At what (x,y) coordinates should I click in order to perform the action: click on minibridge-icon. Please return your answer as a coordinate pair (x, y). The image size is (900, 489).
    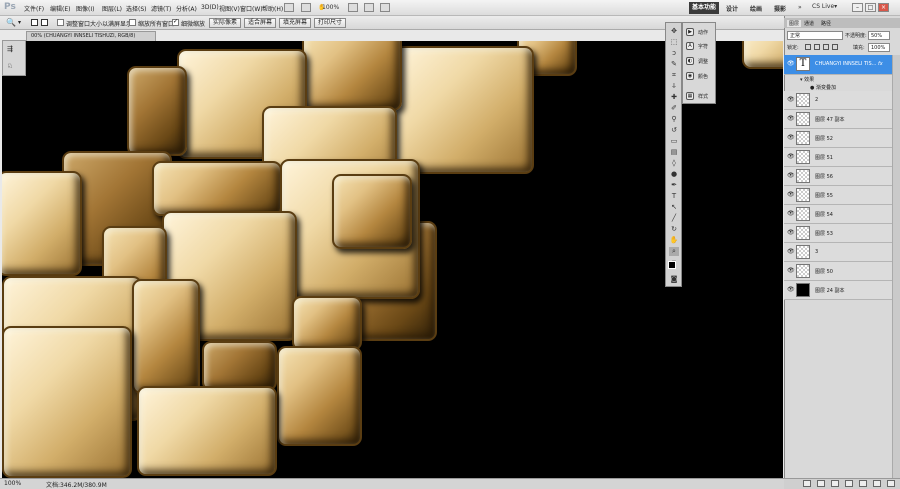
    Looking at the image, I should click on (306, 7).